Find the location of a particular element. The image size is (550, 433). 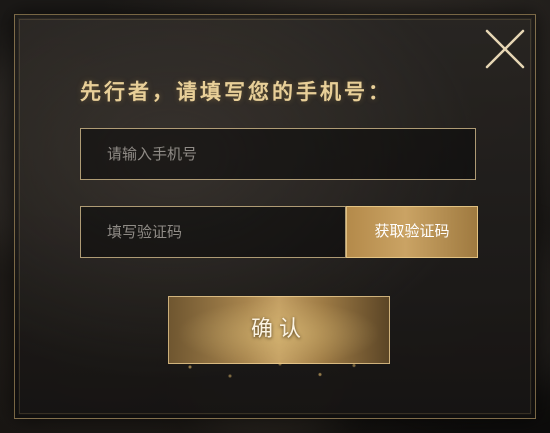

close-button is located at coordinates (505, 49).